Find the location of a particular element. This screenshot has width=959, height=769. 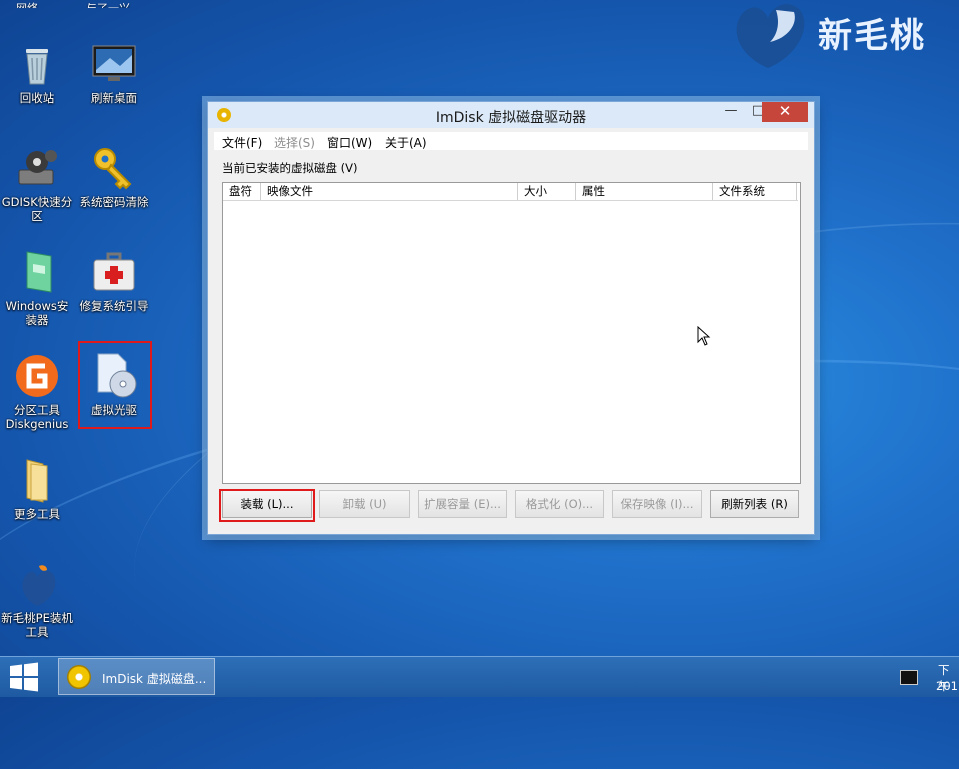

desktop-icon-label-cut: 网络 is located at coordinates (38, 4).